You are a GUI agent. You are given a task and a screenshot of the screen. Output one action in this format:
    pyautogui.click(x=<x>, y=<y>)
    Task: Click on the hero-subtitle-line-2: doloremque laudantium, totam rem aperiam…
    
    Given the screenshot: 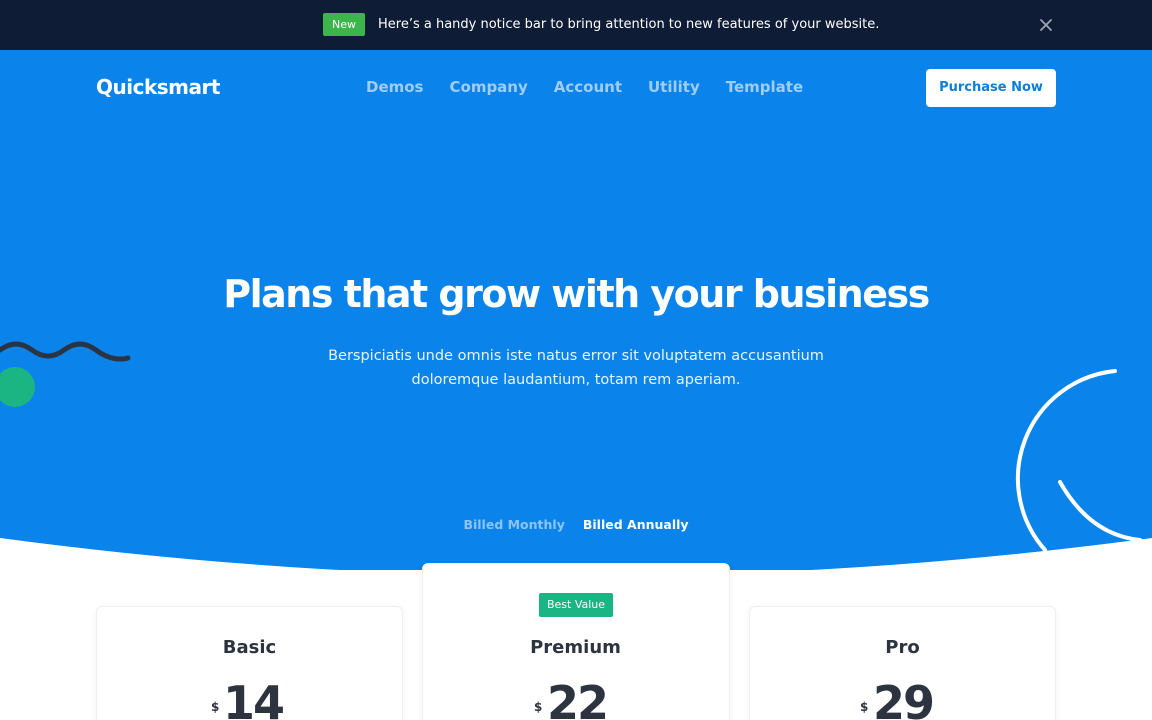 What is the action you would take?
    pyautogui.click(x=576, y=380)
    